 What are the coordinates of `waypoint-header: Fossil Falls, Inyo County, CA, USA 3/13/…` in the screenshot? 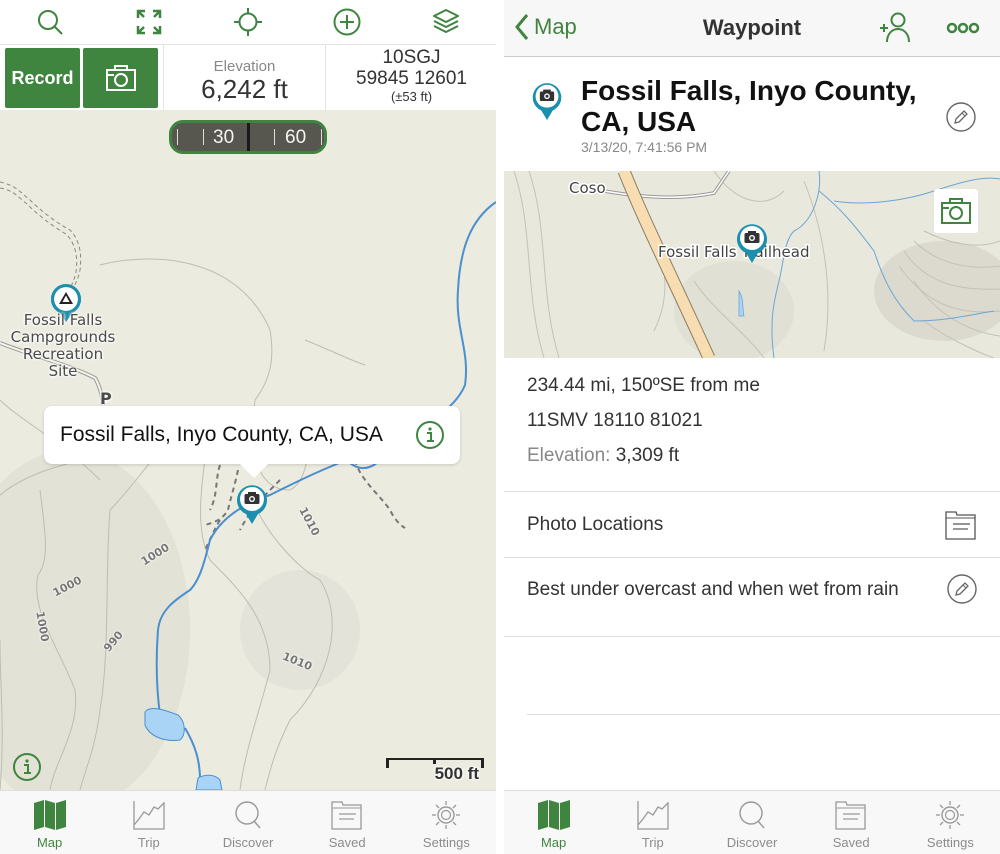 It's located at (752, 114).